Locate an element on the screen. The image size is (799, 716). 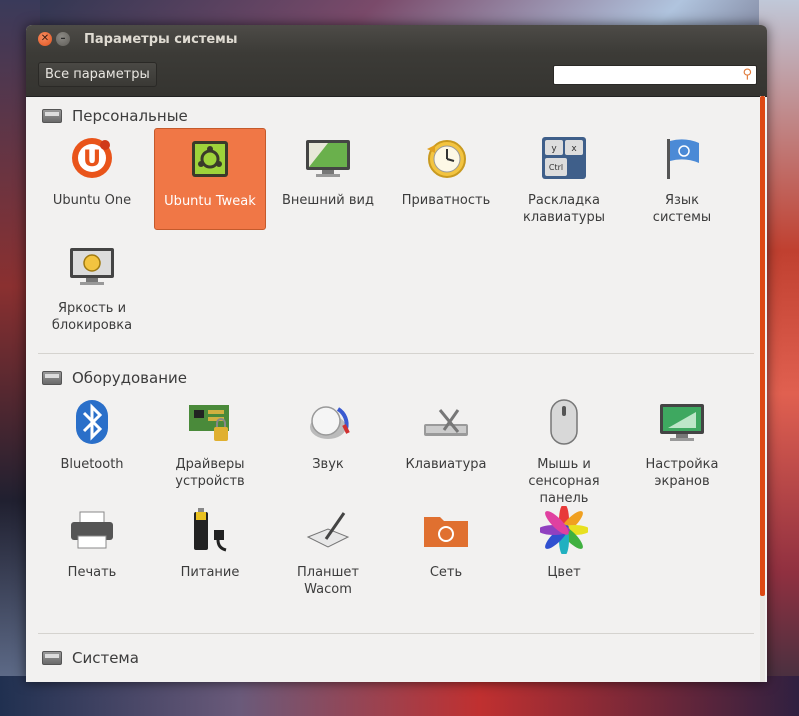
section-title: Система is located at coordinates (105, 658).